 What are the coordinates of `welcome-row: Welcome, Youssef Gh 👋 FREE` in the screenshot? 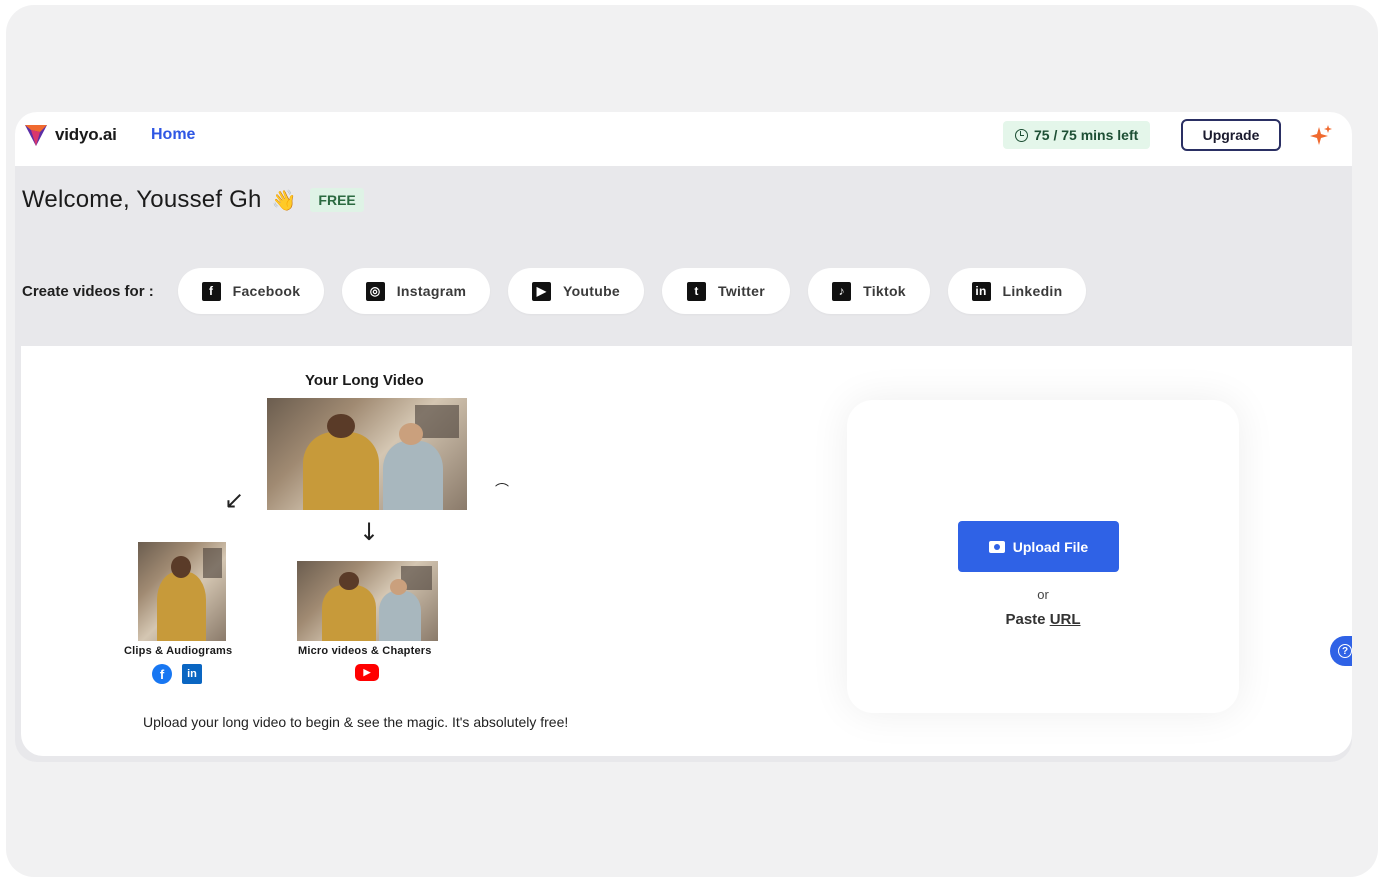 It's located at (193, 200).